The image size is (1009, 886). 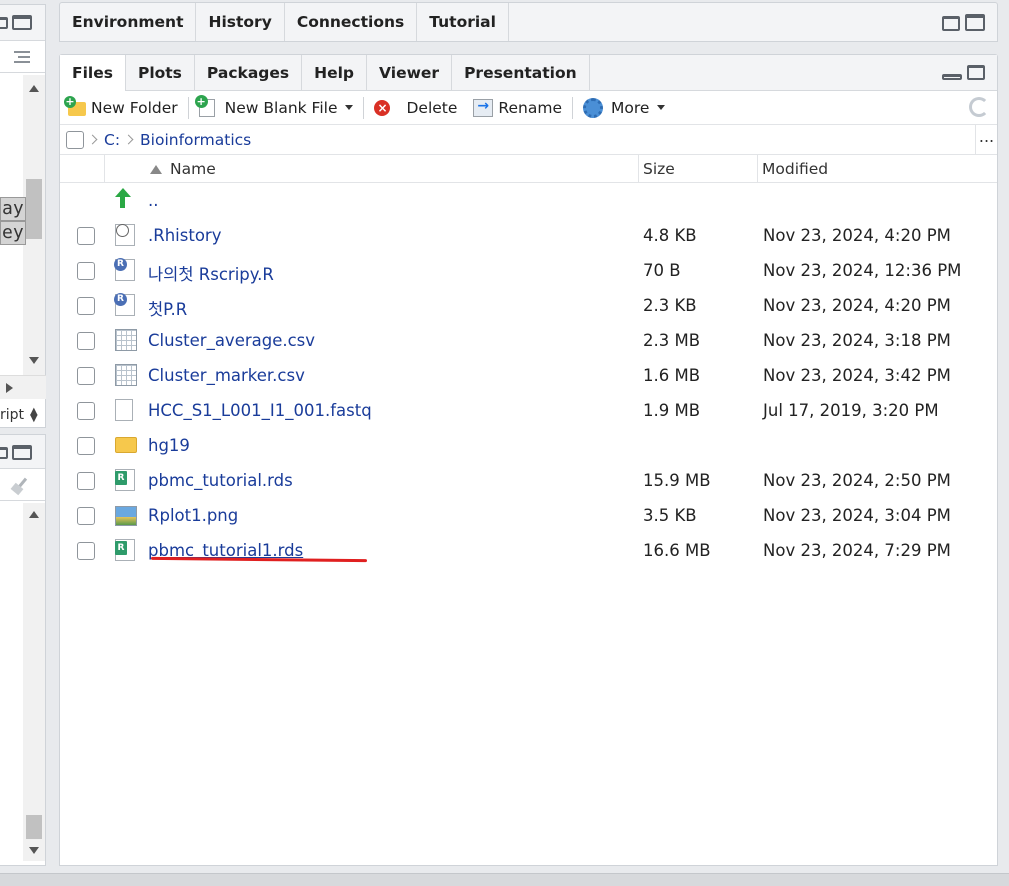 I want to click on parent-directory-icon, so click(x=126, y=199).